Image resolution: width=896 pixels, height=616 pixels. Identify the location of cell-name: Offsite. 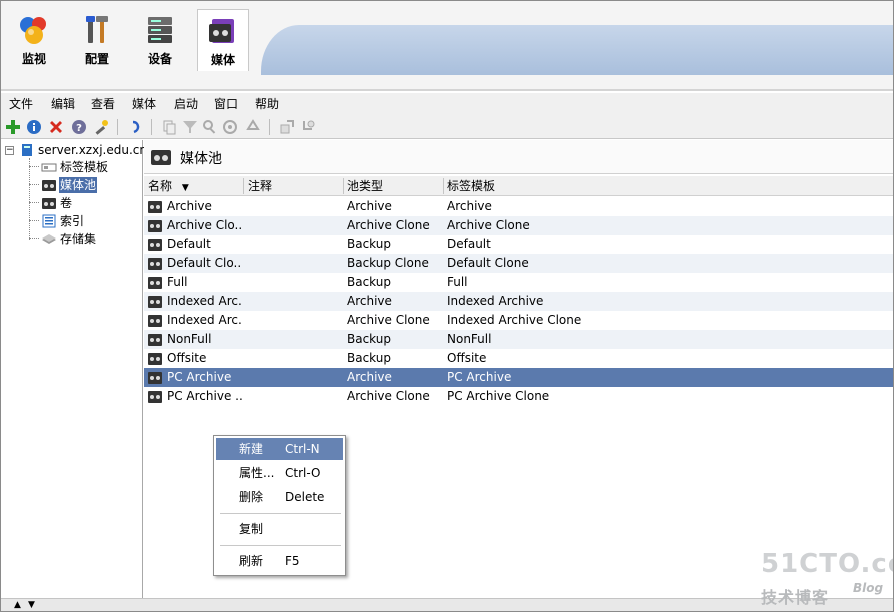
(187, 358).